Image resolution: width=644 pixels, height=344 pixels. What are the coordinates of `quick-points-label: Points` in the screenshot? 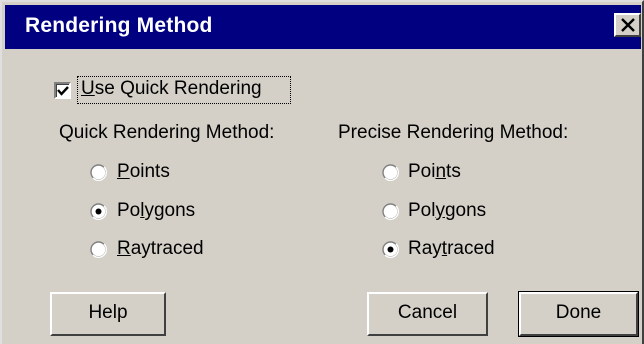 It's located at (143, 172).